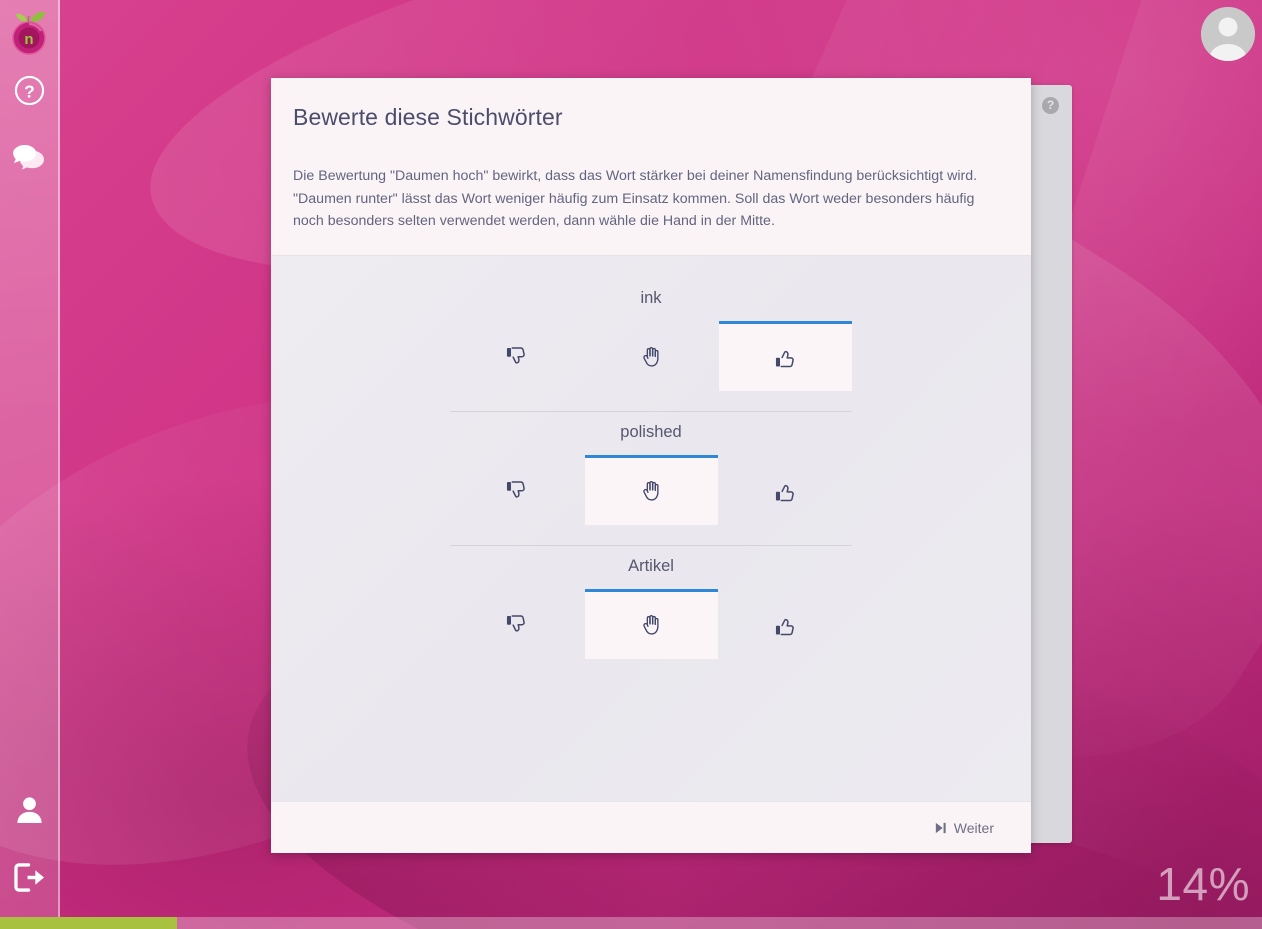 This screenshot has width=1262, height=929. I want to click on berry-logo-icon: n, so click(29, 33).